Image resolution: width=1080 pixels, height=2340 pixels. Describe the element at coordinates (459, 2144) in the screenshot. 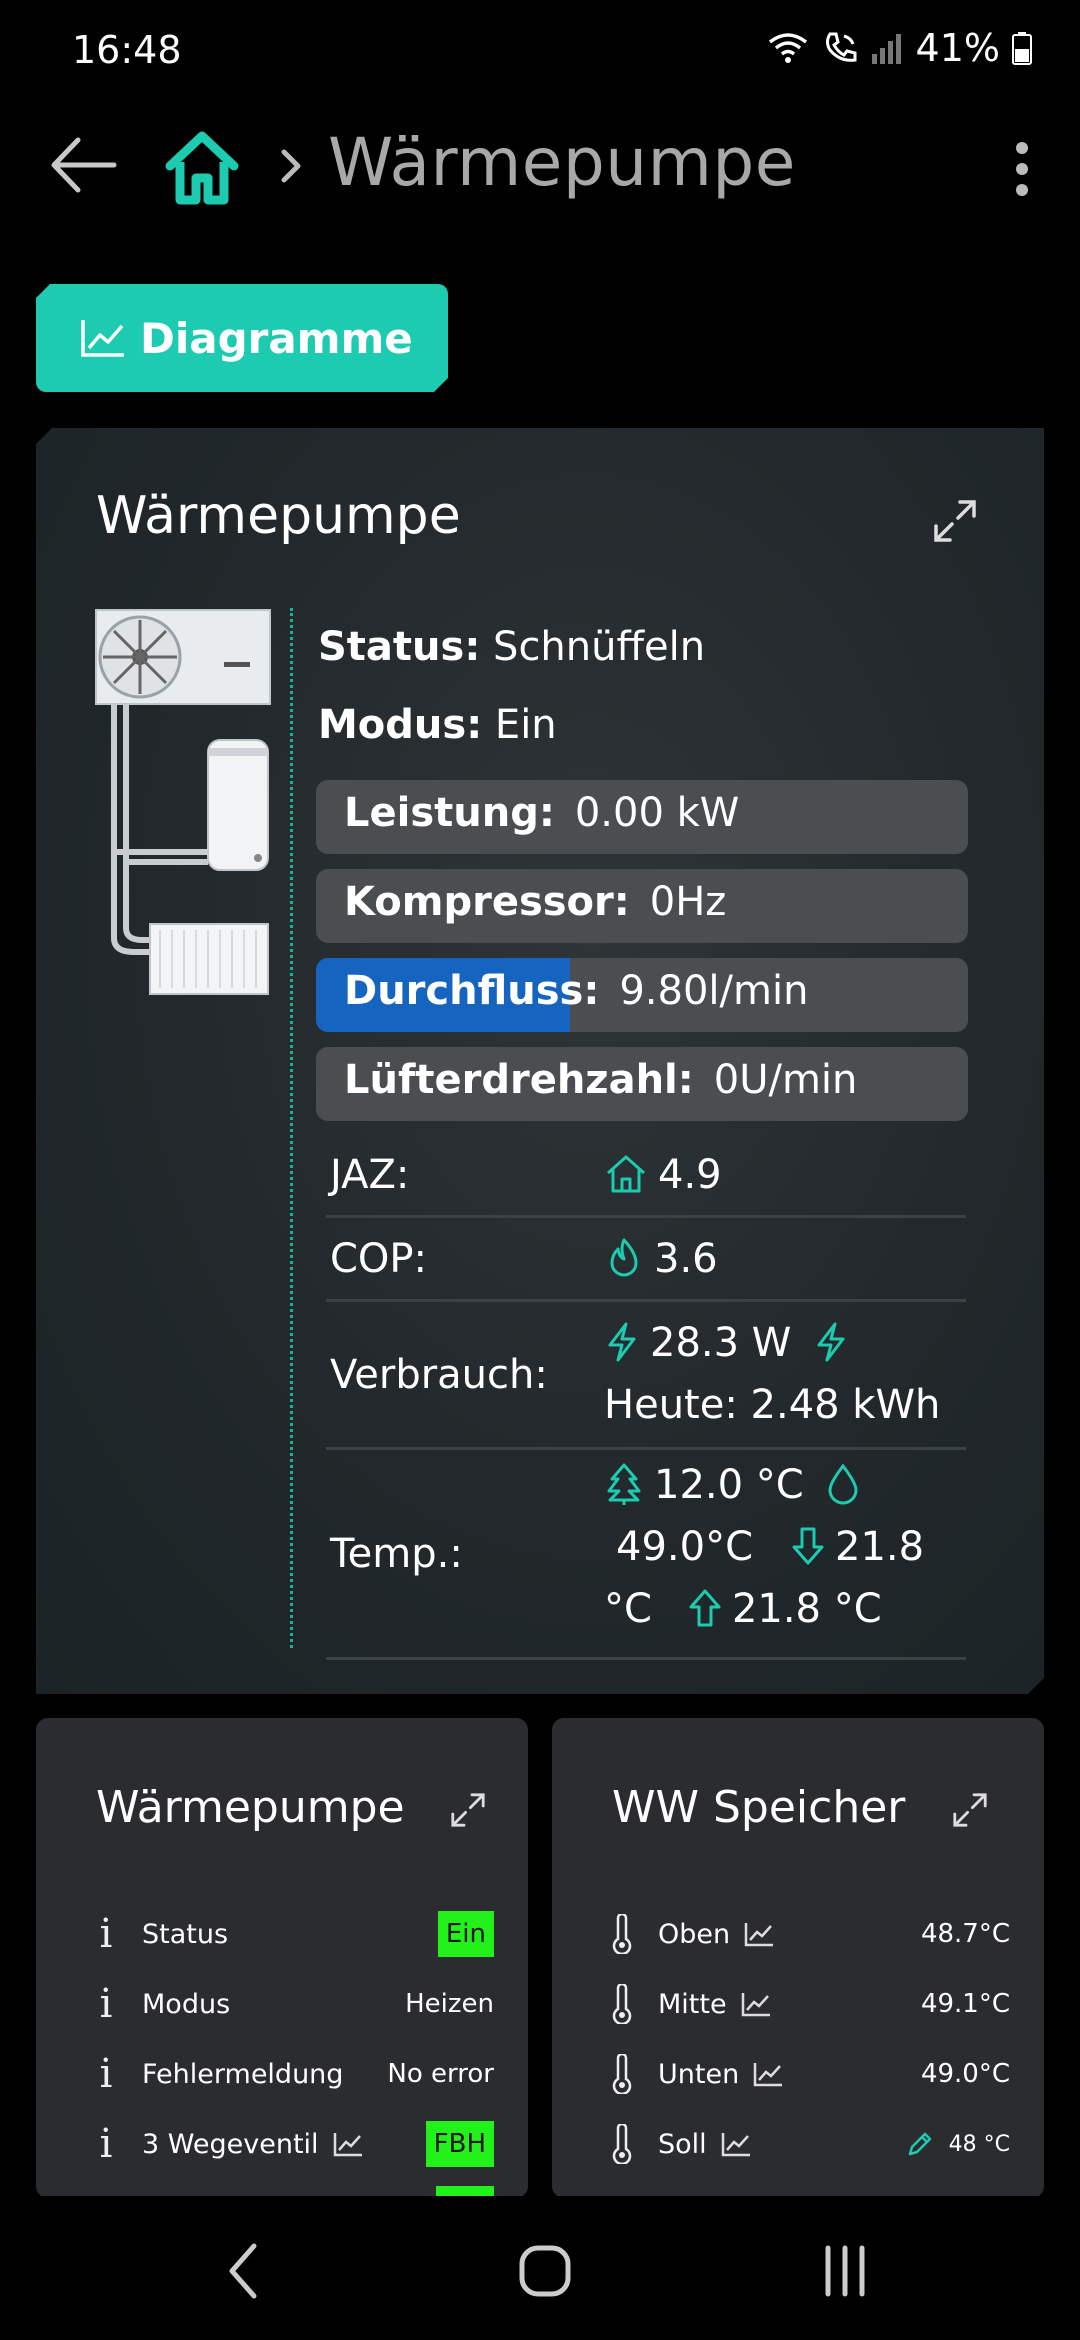

I see `status-badge: FBH` at that location.